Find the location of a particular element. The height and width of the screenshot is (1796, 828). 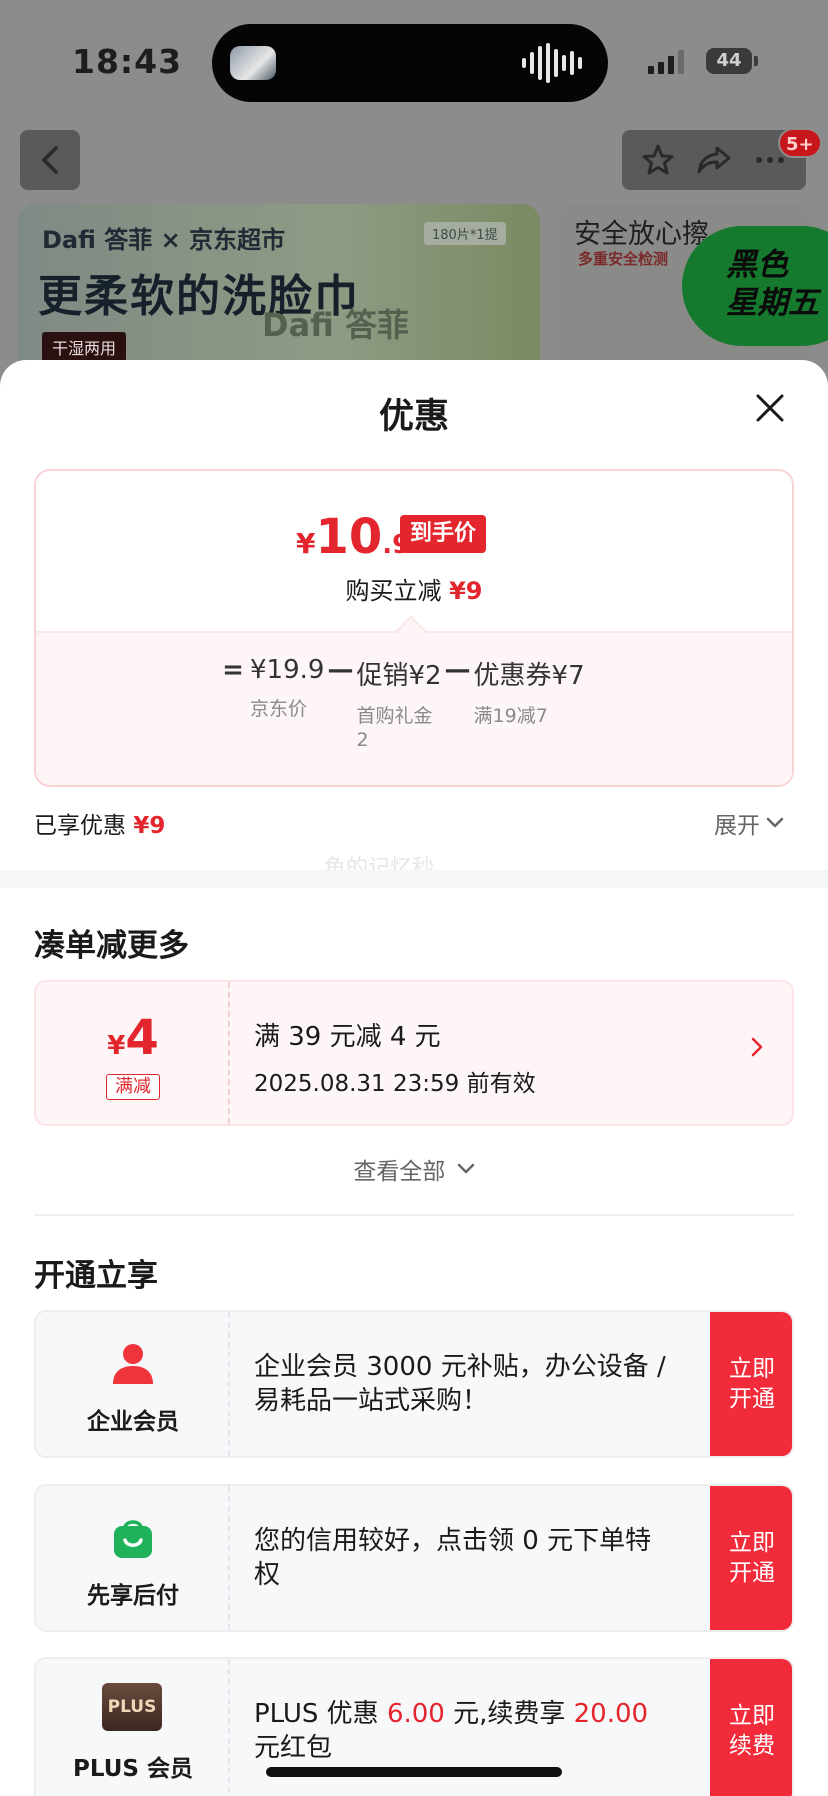

formula-label: 满19减7 is located at coordinates (510, 716).